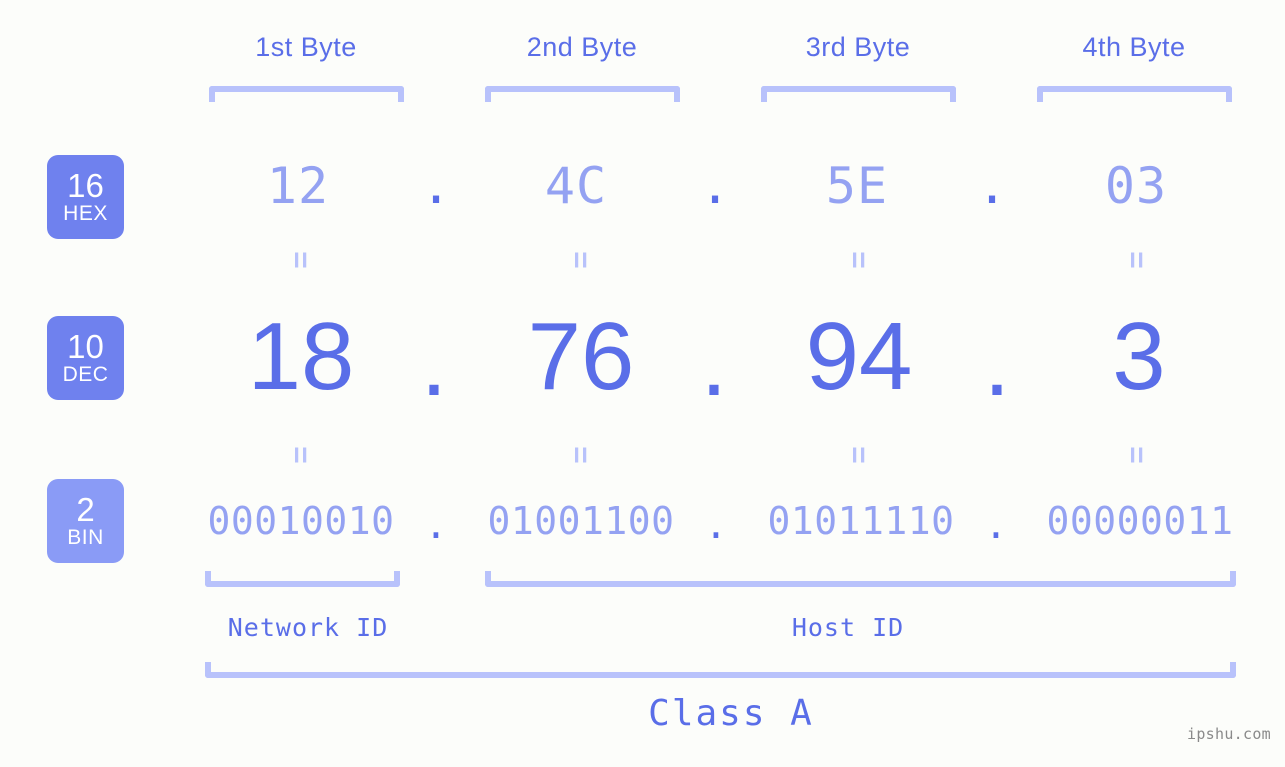  Describe the element at coordinates (858, 47) in the screenshot. I see `byte-header-3: 3rd Byte` at that location.